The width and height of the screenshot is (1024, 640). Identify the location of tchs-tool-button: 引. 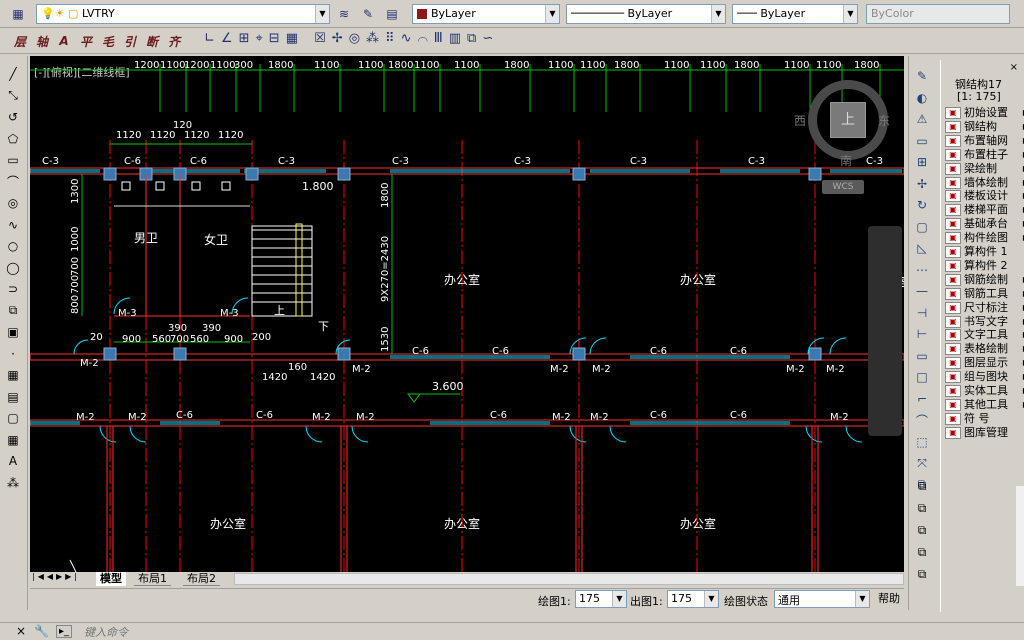
(130, 41).